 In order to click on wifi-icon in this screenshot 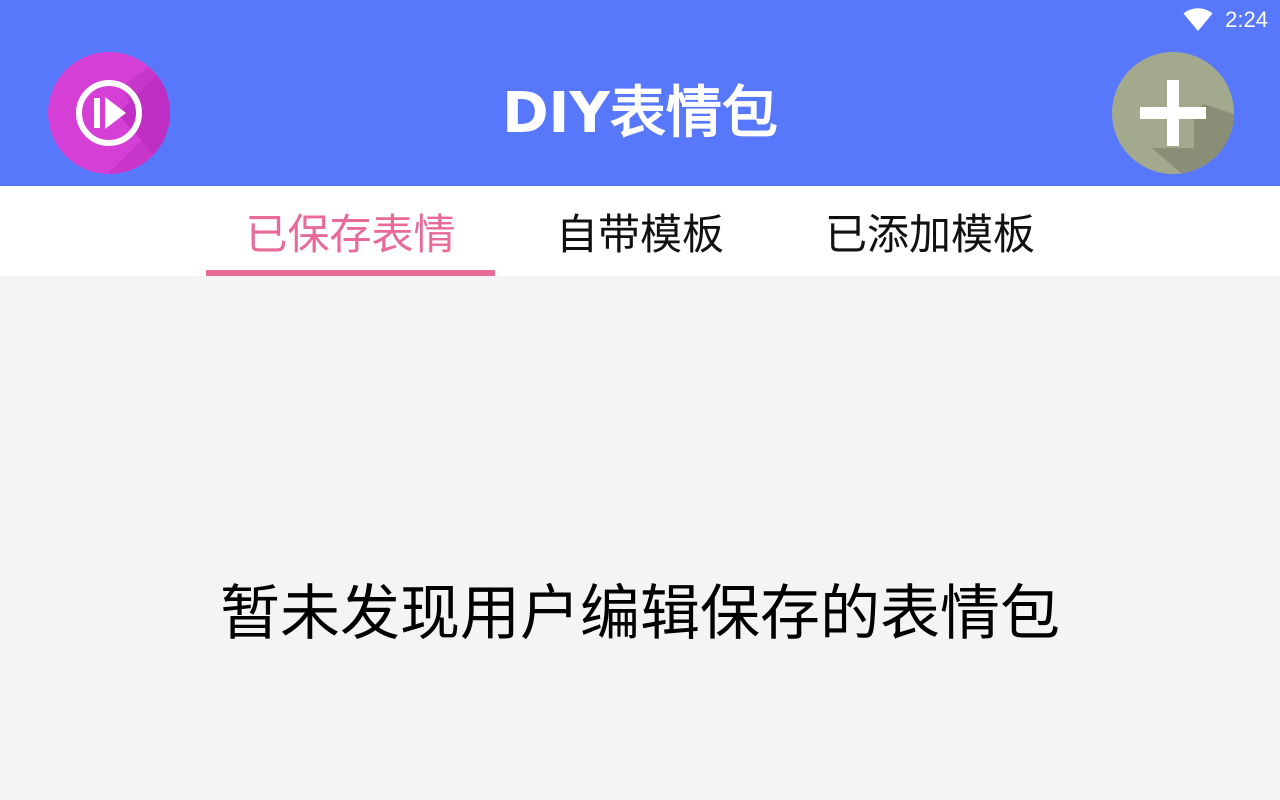, I will do `click(1198, 19)`.